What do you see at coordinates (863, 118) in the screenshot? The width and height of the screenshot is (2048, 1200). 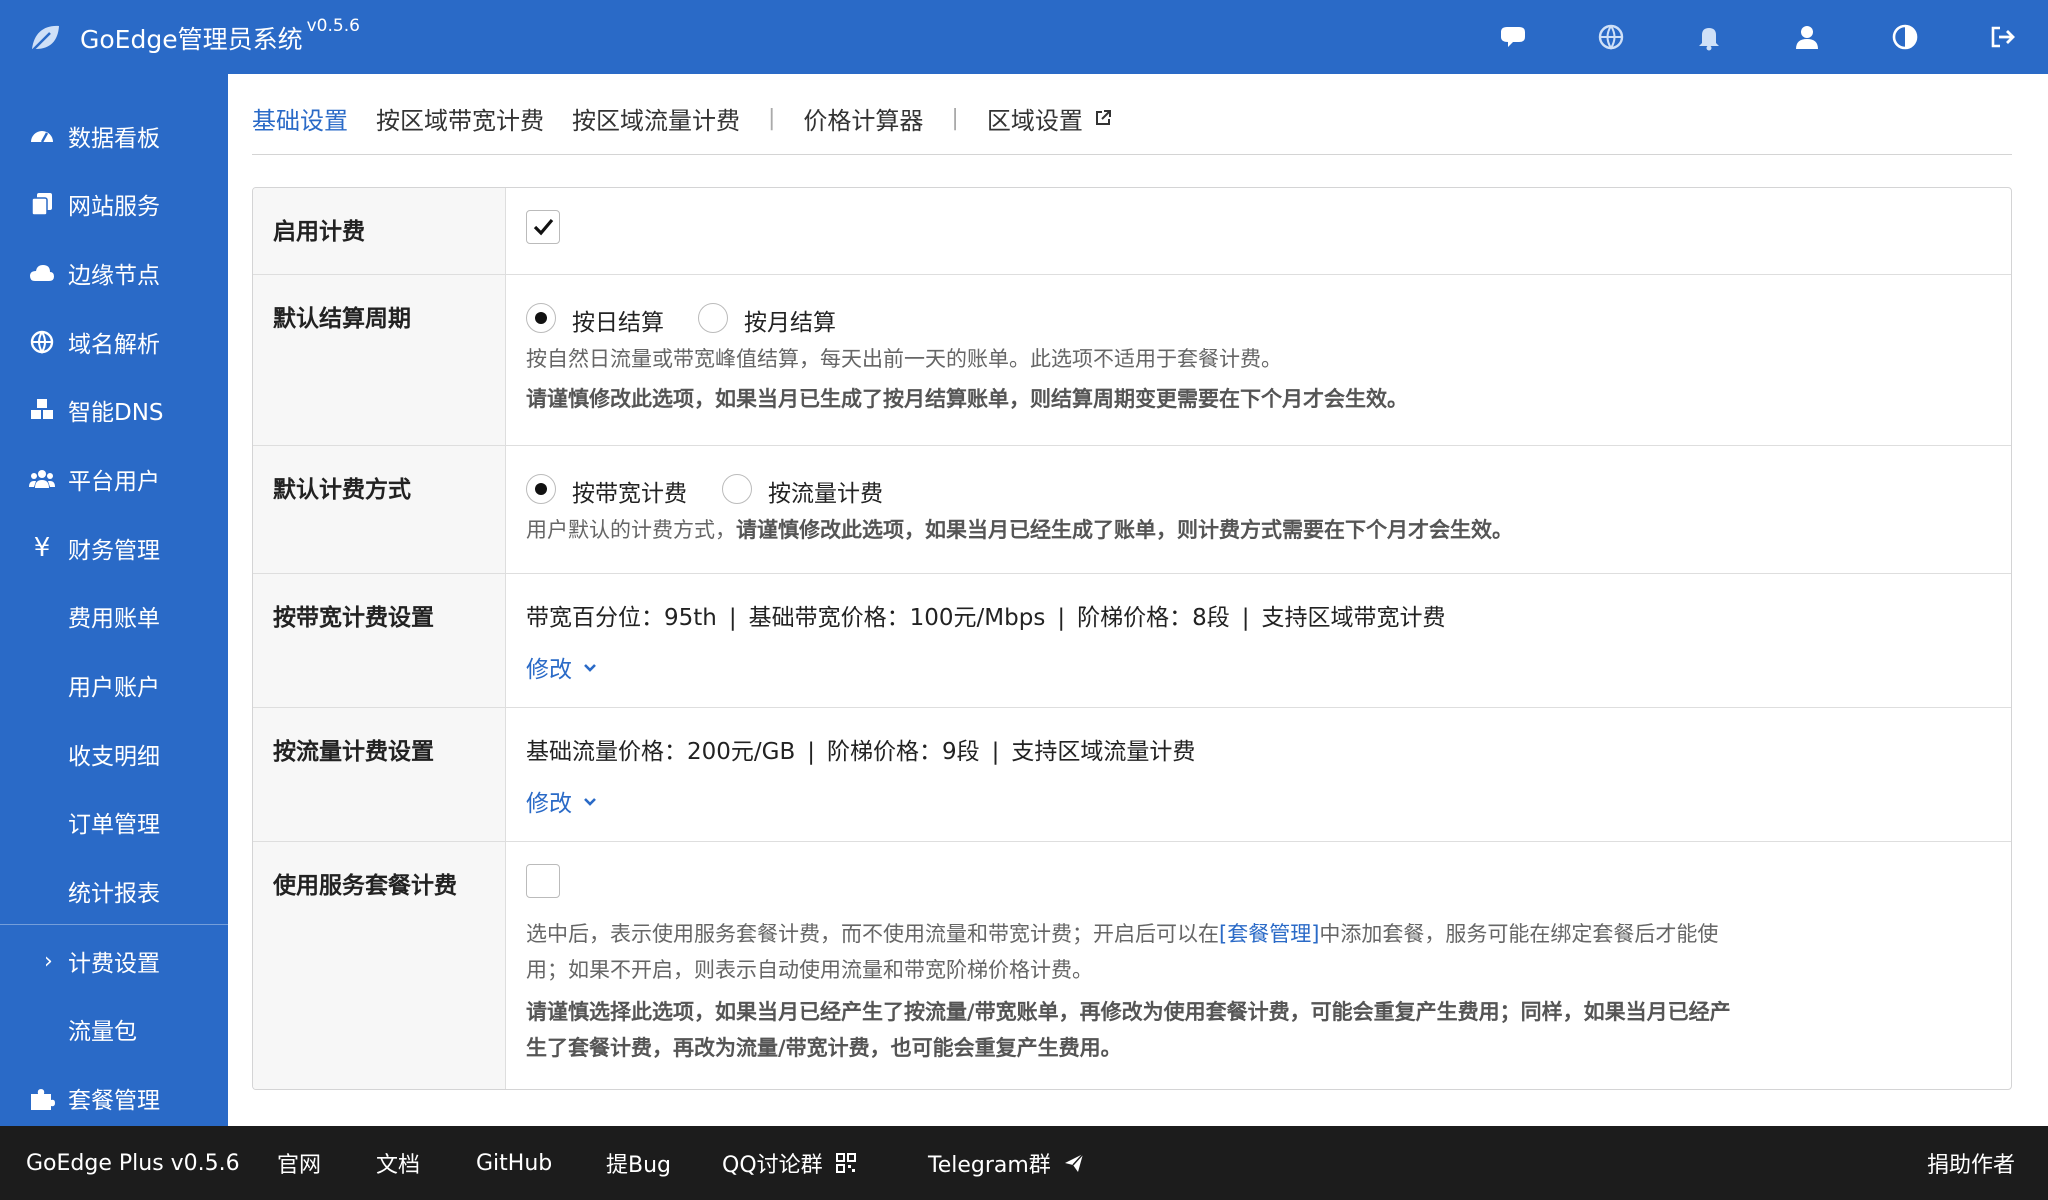 I see `tab-price-calculator: 价格计算器` at bounding box center [863, 118].